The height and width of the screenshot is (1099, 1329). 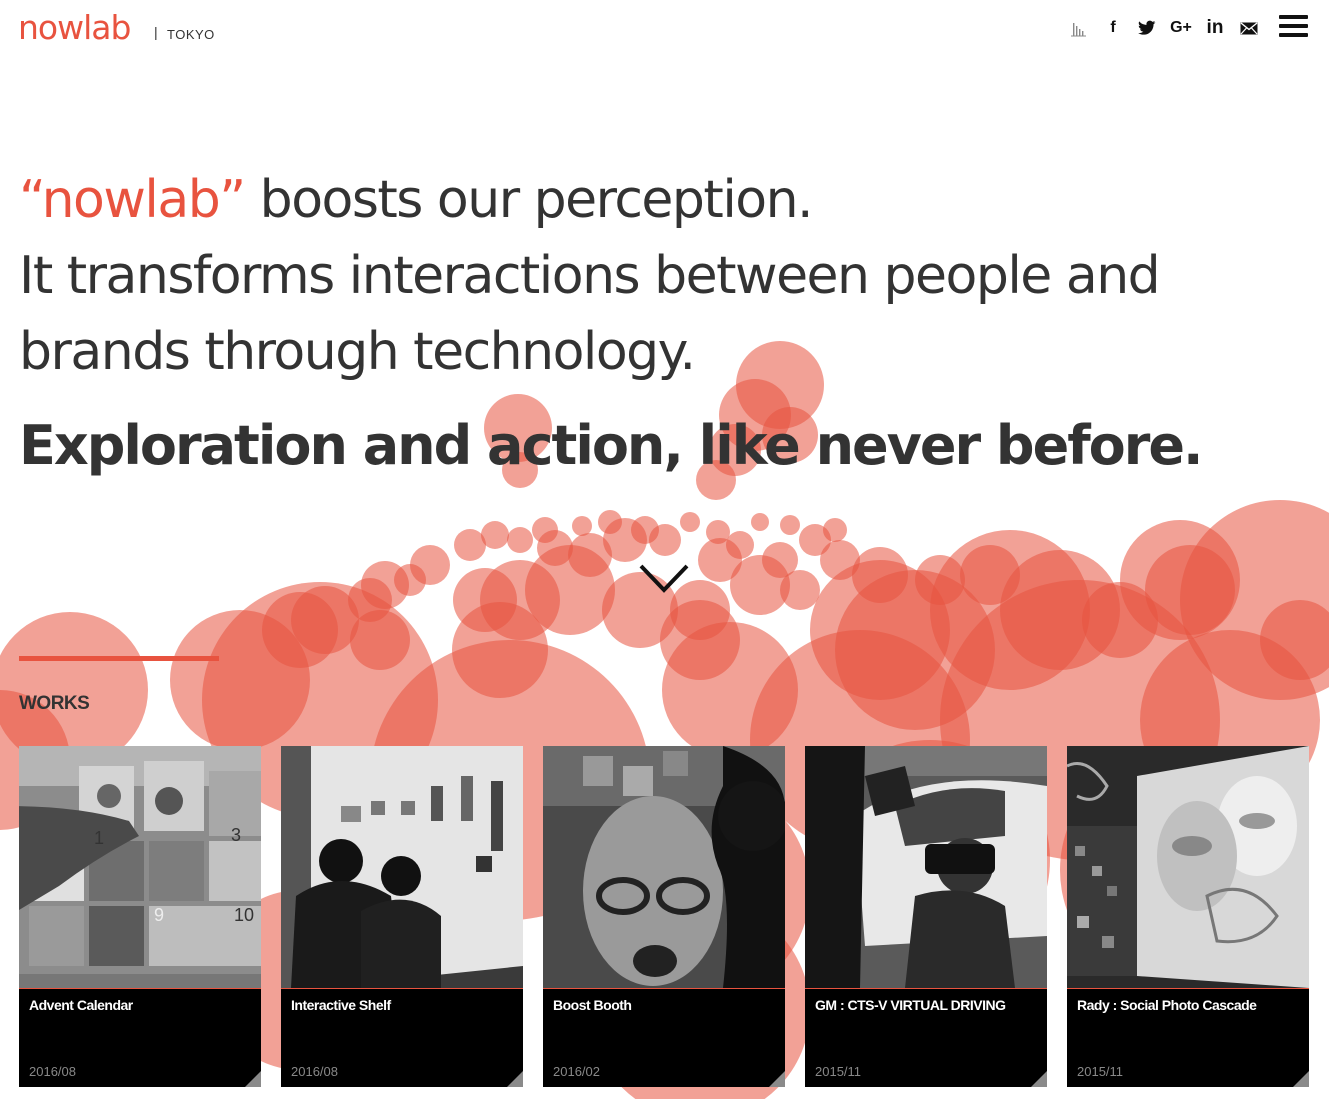 What do you see at coordinates (244, 915) in the screenshot?
I see `svg-text: 10` at bounding box center [244, 915].